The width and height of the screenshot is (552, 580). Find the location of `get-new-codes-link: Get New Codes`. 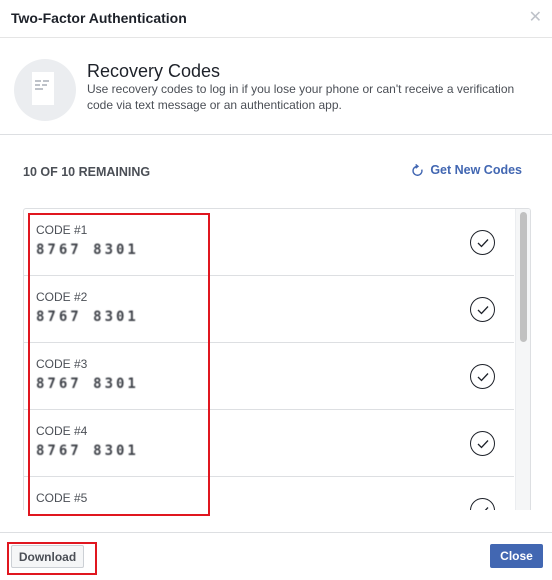

get-new-codes-link: Get New Codes is located at coordinates (466, 170).